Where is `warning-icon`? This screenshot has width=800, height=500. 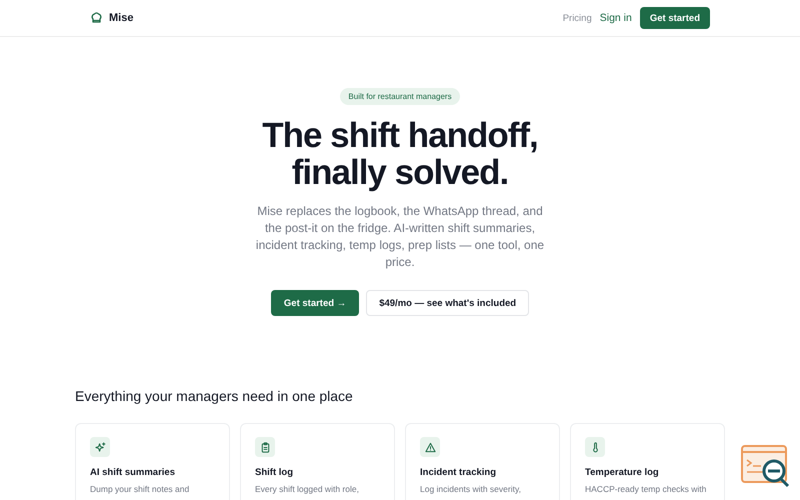 warning-icon is located at coordinates (430, 447).